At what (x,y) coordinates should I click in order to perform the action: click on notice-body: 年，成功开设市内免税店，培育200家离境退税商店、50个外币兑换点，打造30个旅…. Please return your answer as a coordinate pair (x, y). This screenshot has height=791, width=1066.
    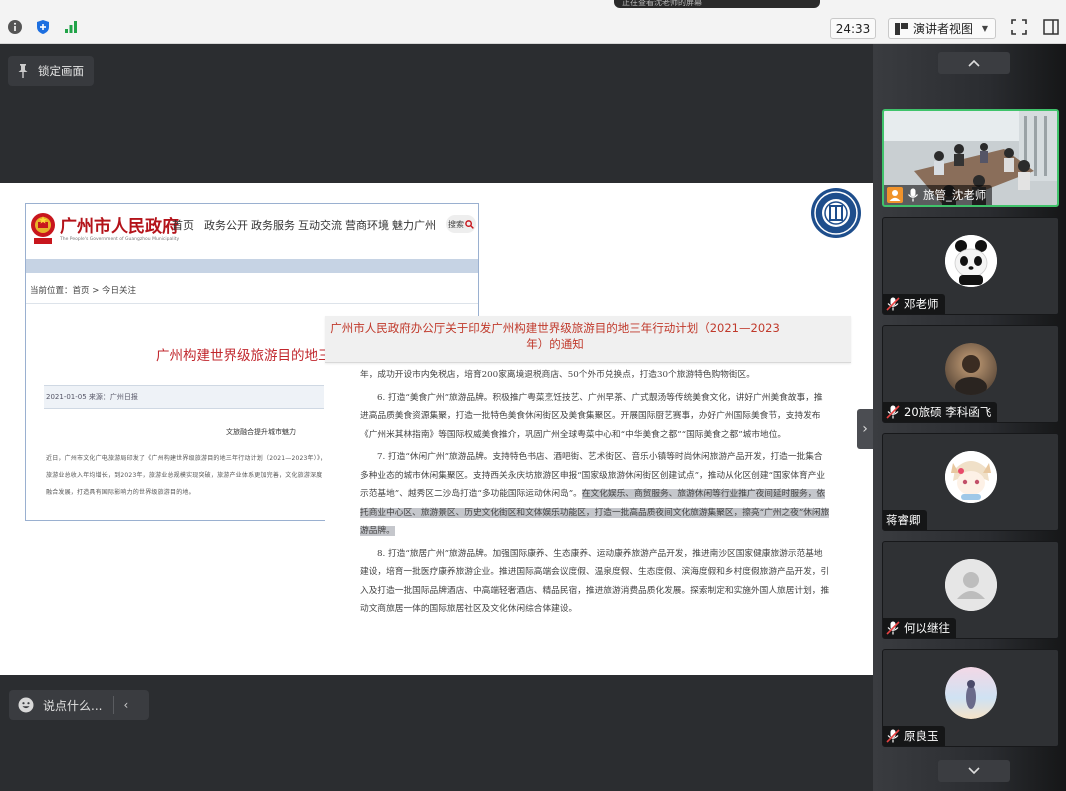
    Looking at the image, I should click on (595, 494).